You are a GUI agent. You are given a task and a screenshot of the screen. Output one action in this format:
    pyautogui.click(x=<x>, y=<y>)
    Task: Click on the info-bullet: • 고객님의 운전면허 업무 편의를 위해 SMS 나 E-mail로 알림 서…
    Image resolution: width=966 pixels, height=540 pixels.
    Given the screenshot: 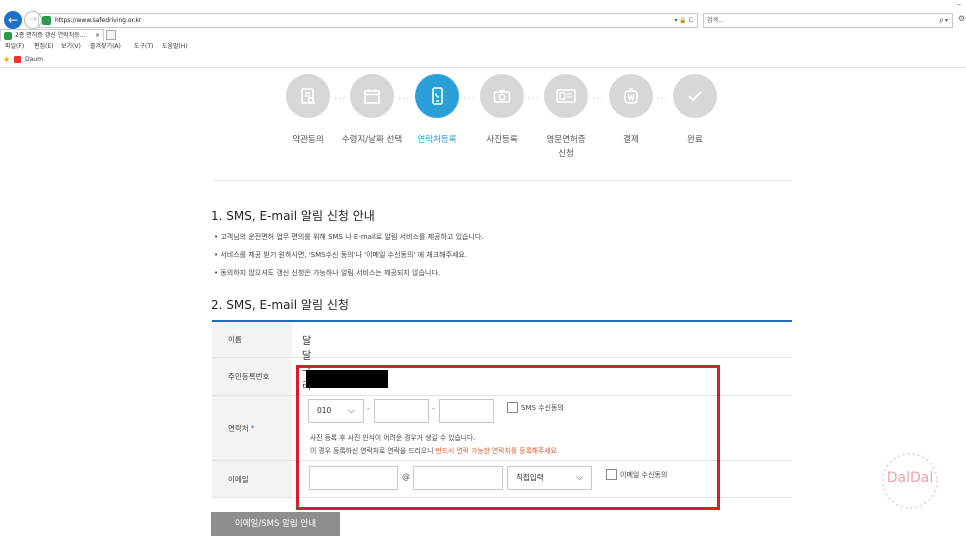 What is the action you would take?
    pyautogui.click(x=349, y=237)
    